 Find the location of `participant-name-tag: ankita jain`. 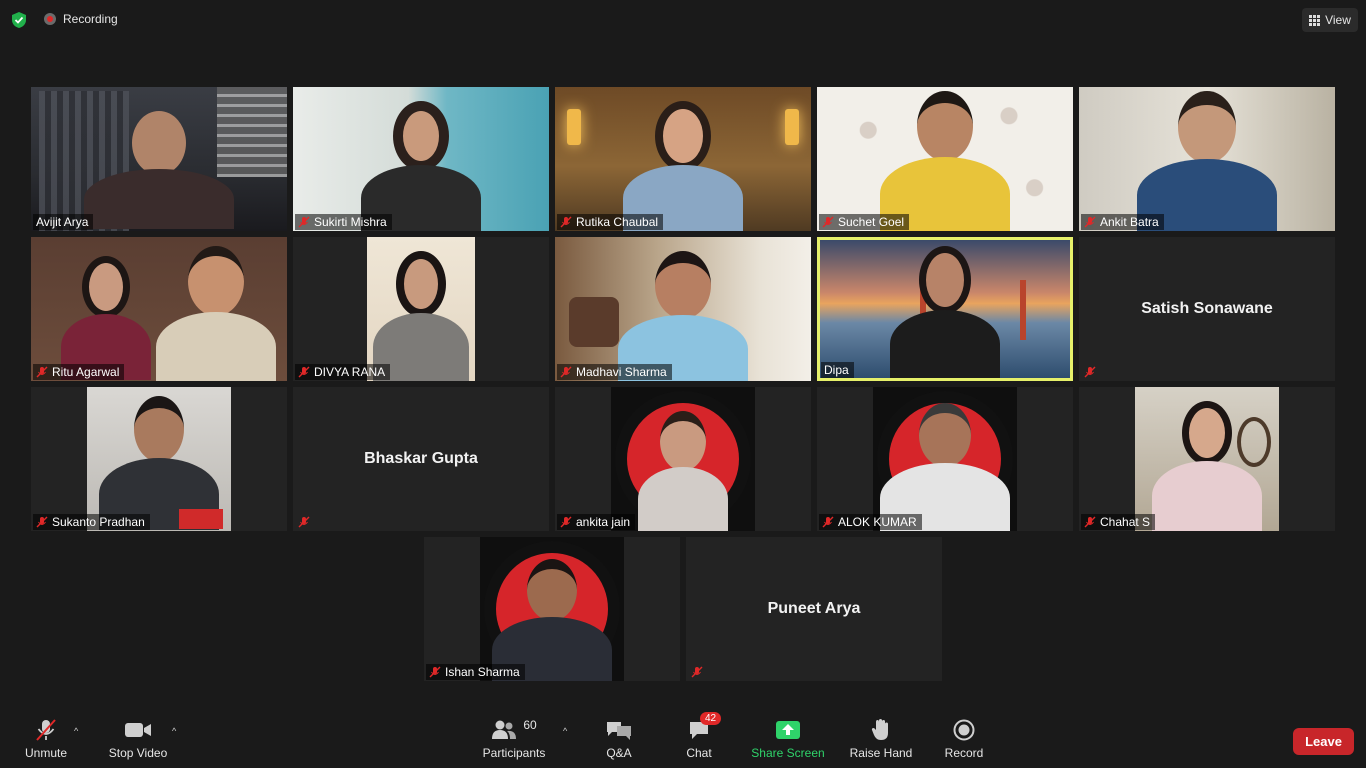

participant-name-tag: ankita jain is located at coordinates (596, 522).